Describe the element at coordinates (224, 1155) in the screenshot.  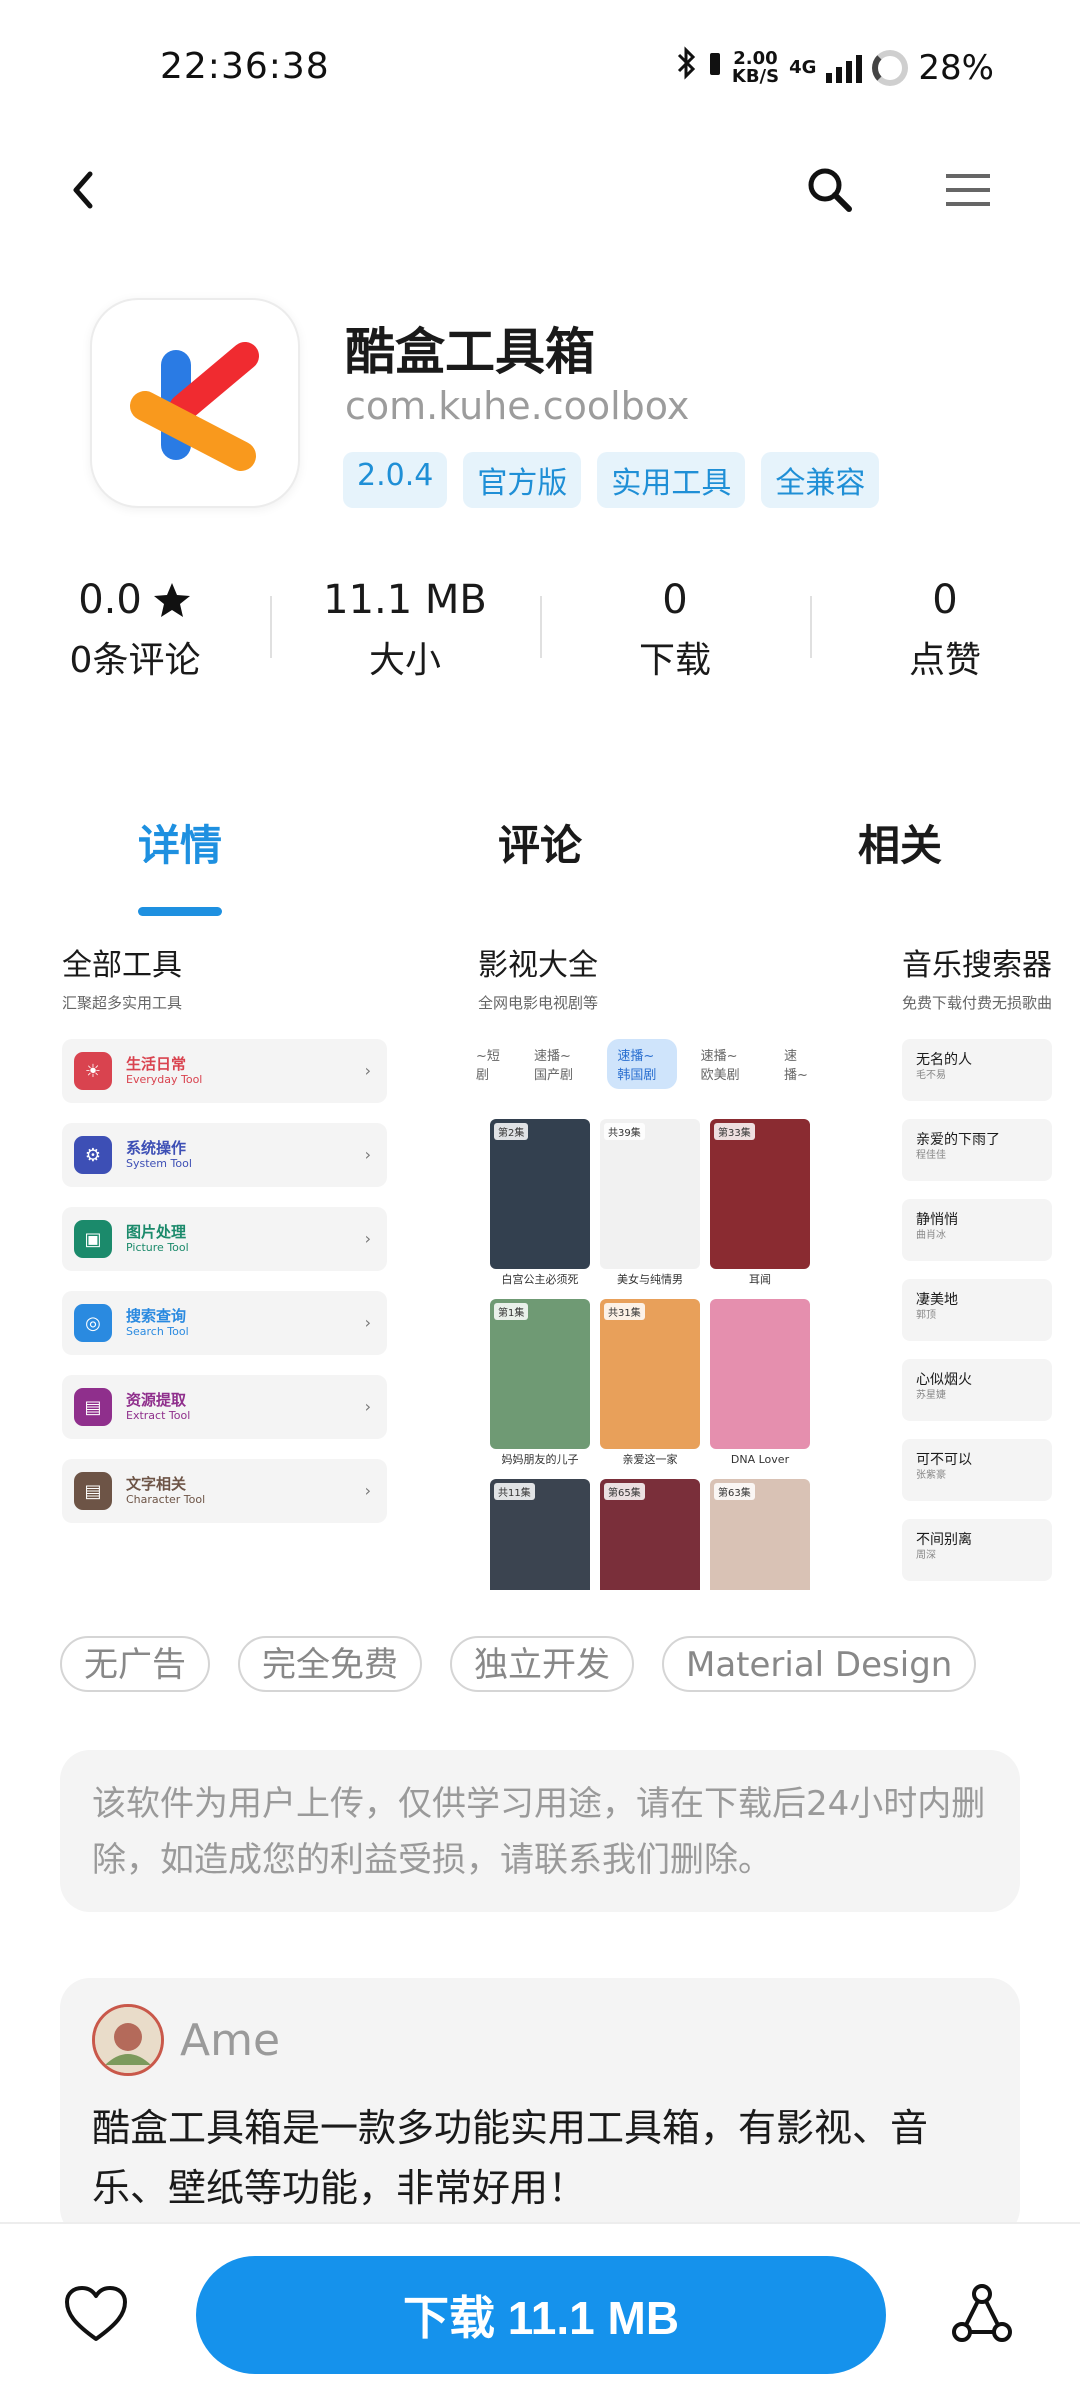
I see `tool-row: ⚙ 系统操作 System Tool ›` at that location.